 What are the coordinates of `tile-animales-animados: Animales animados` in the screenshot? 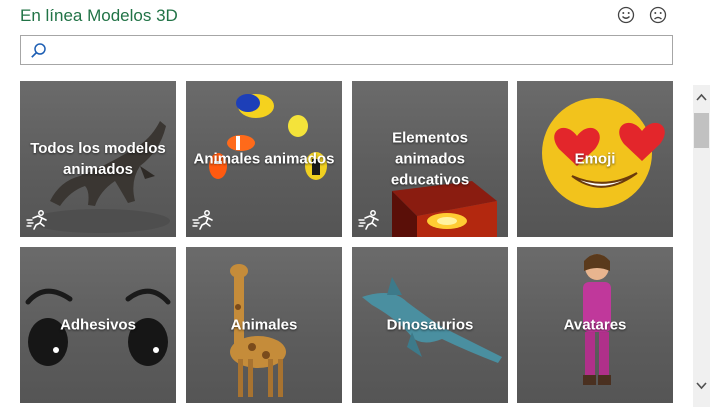 It's located at (264, 159).